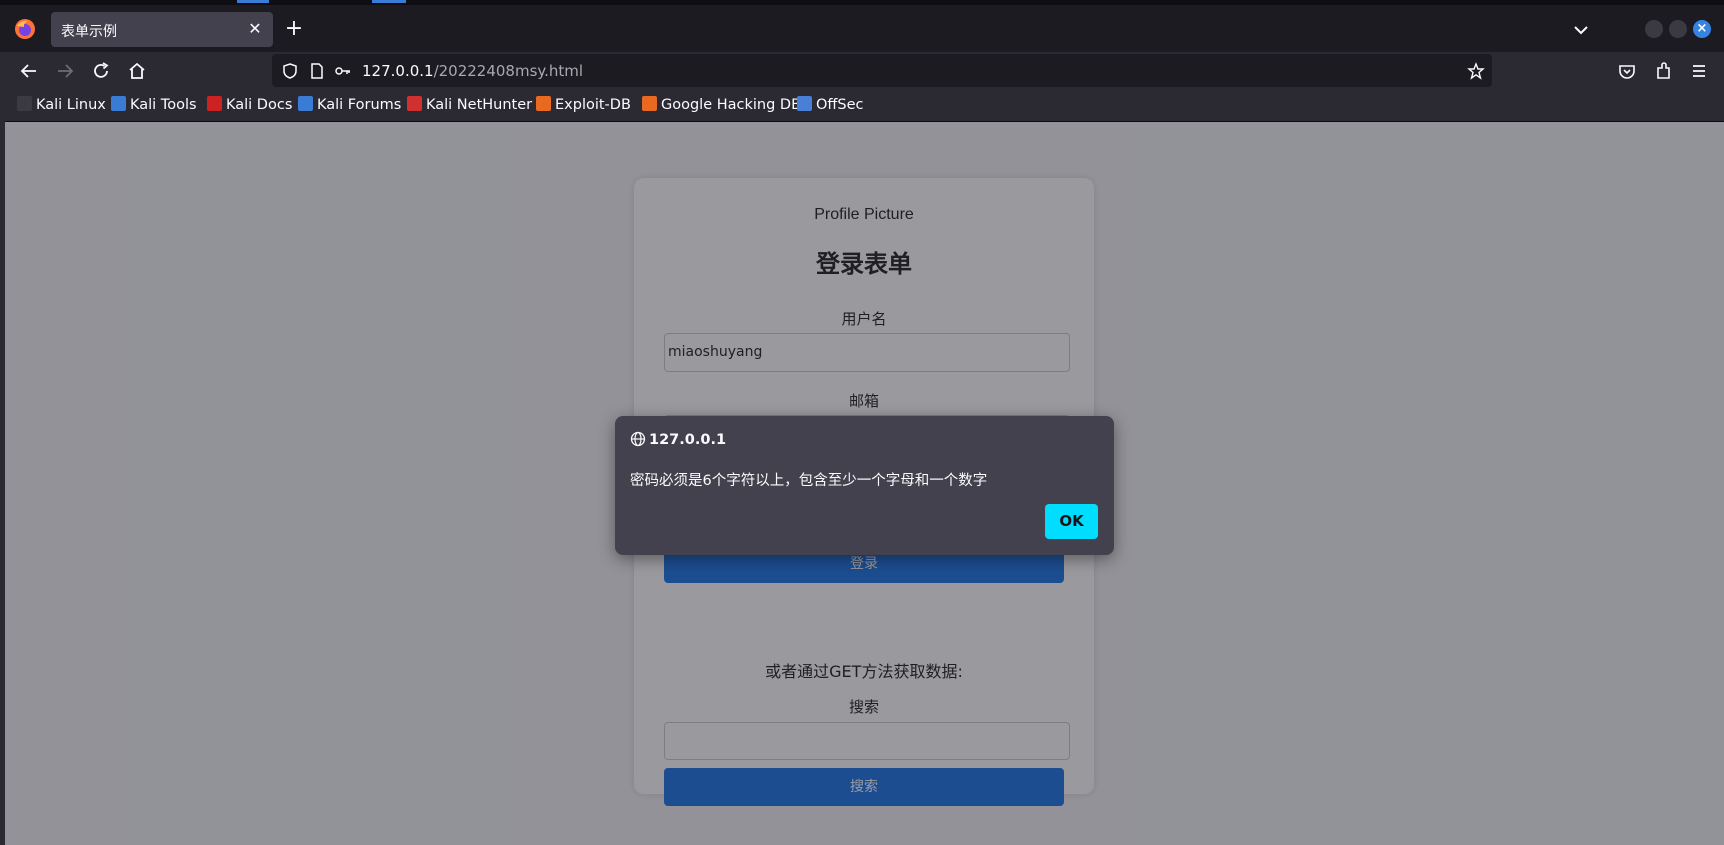 Image resolution: width=1724 pixels, height=845 pixels. I want to click on offsec-icon, so click(804, 103).